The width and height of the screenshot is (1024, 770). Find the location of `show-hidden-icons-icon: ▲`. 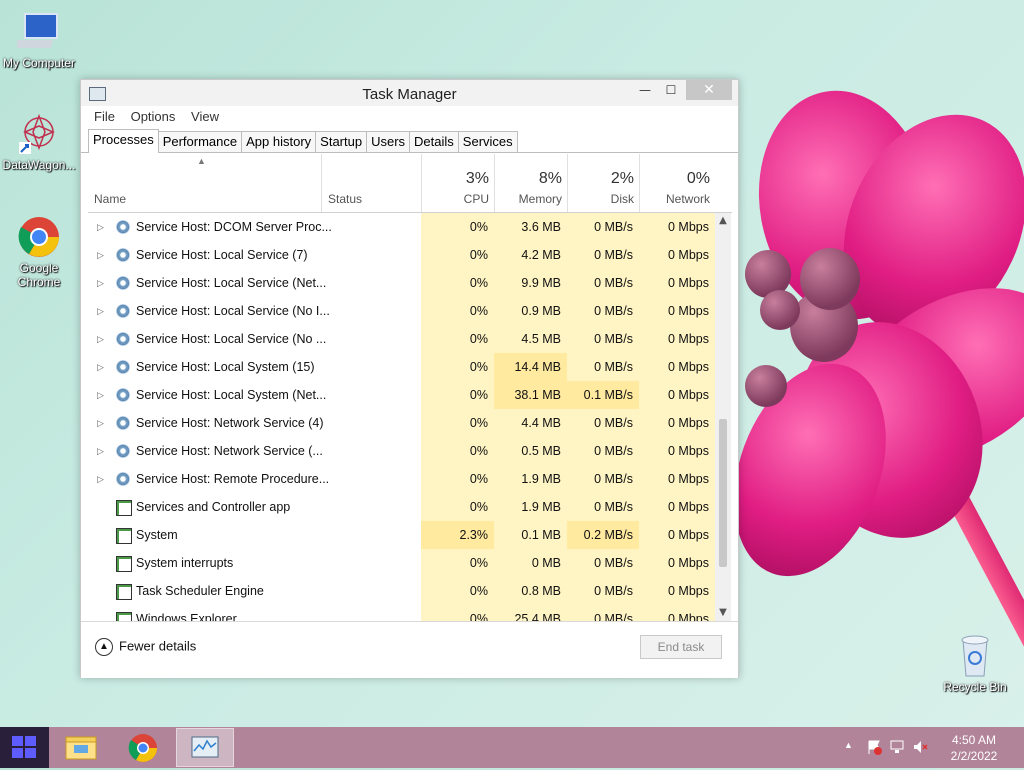

show-hidden-icons-icon: ▲ is located at coordinates (848, 745).